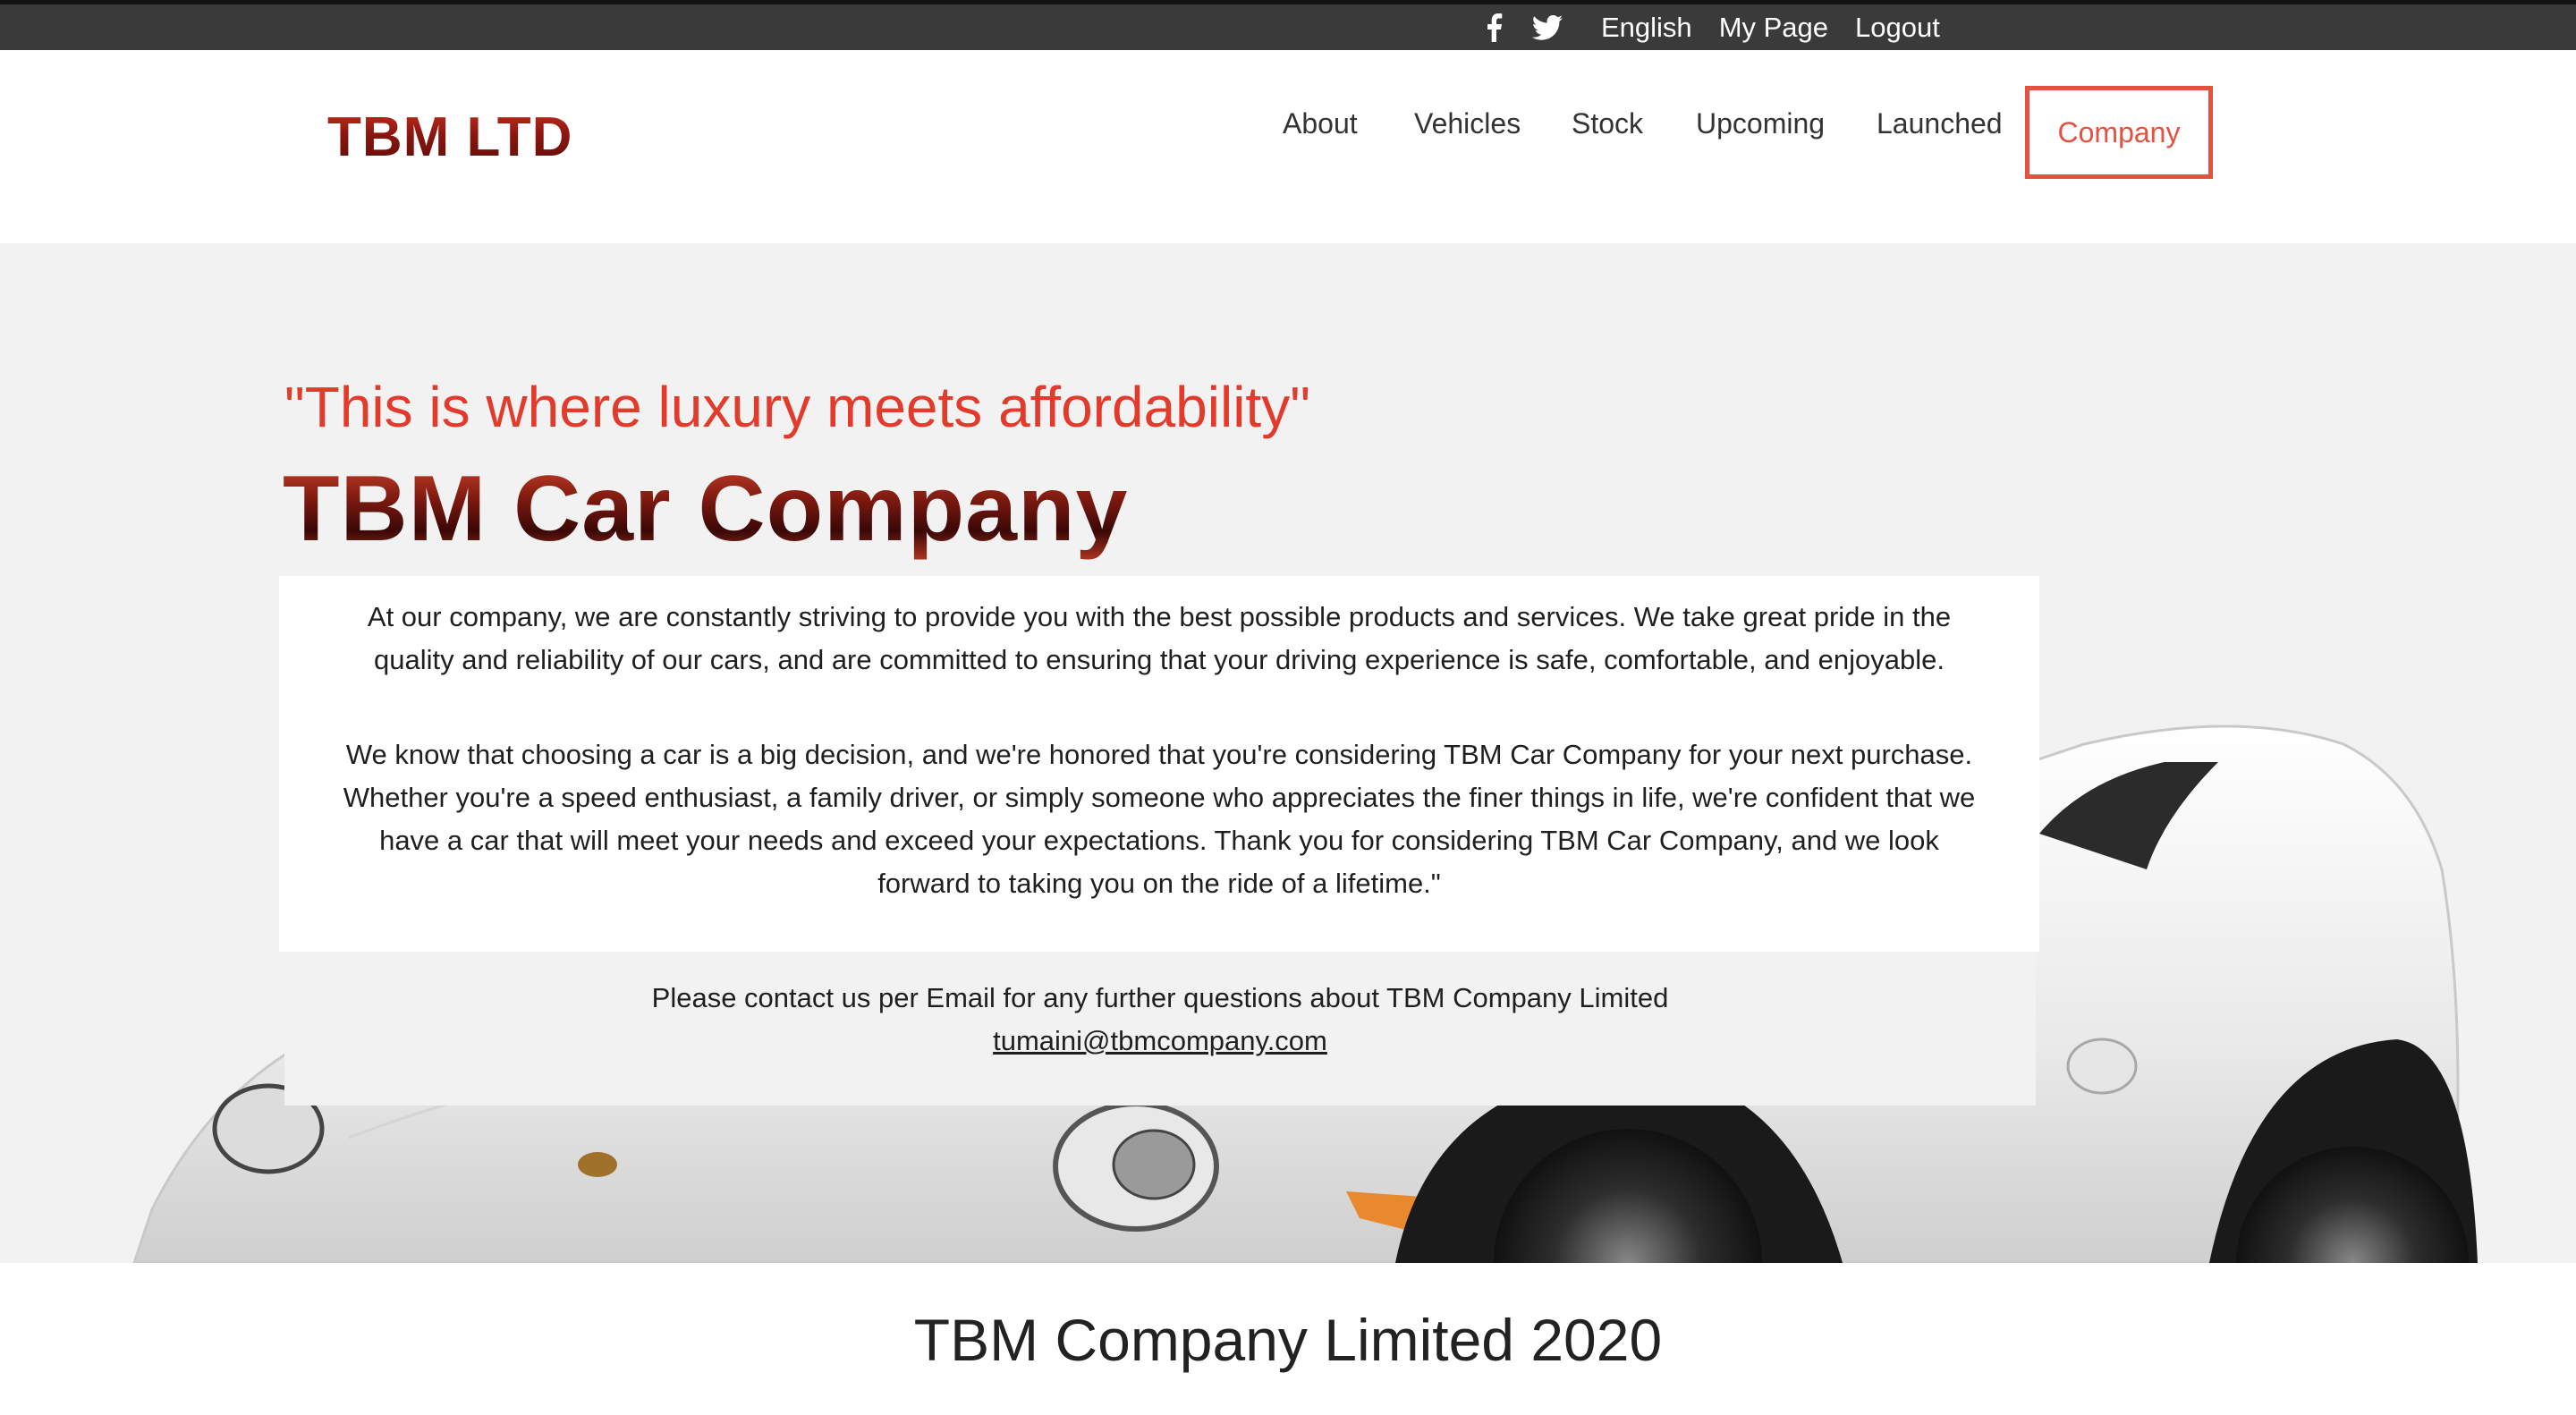  I want to click on nav-item-vehicles: Vehicles, so click(1467, 123).